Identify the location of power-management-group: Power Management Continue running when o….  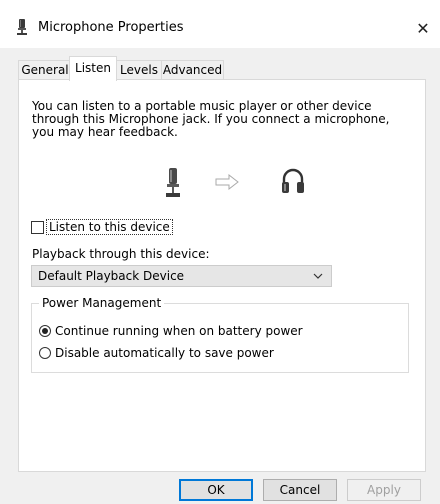
(220, 334).